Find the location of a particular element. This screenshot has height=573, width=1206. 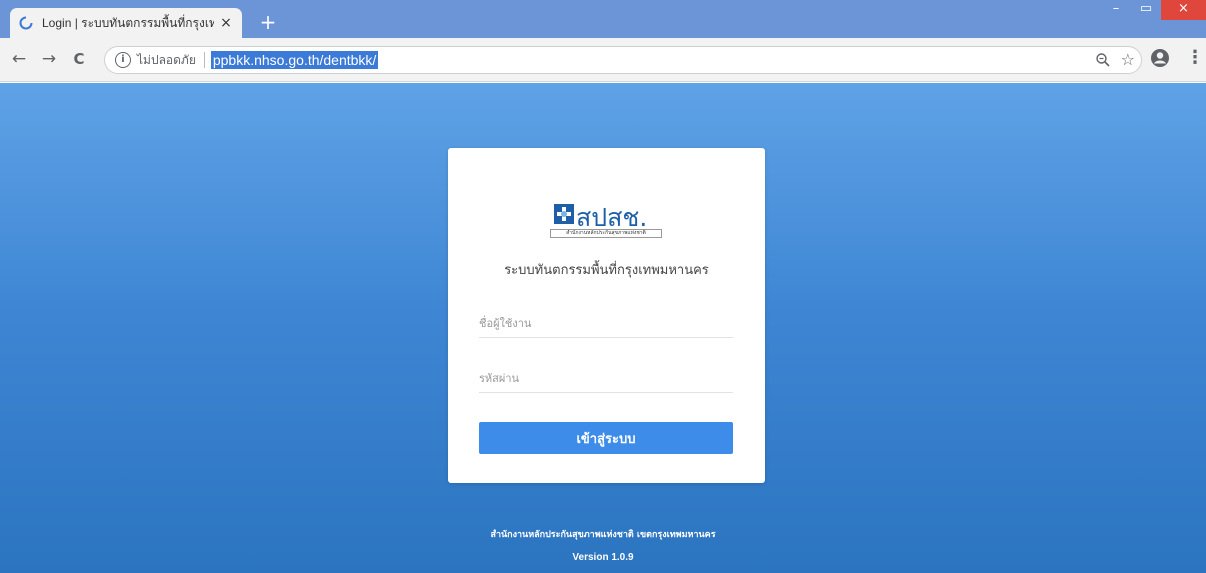

window-controls: – ▭ × is located at coordinates (1153, 11).